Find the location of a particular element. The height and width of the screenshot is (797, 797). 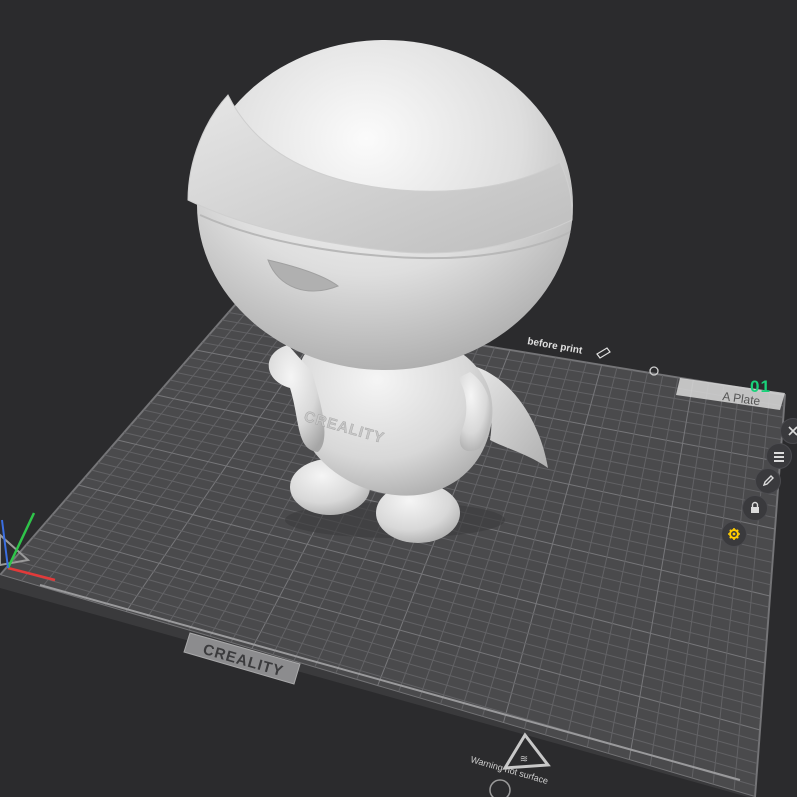

settings-gear-icon is located at coordinates (734, 534).